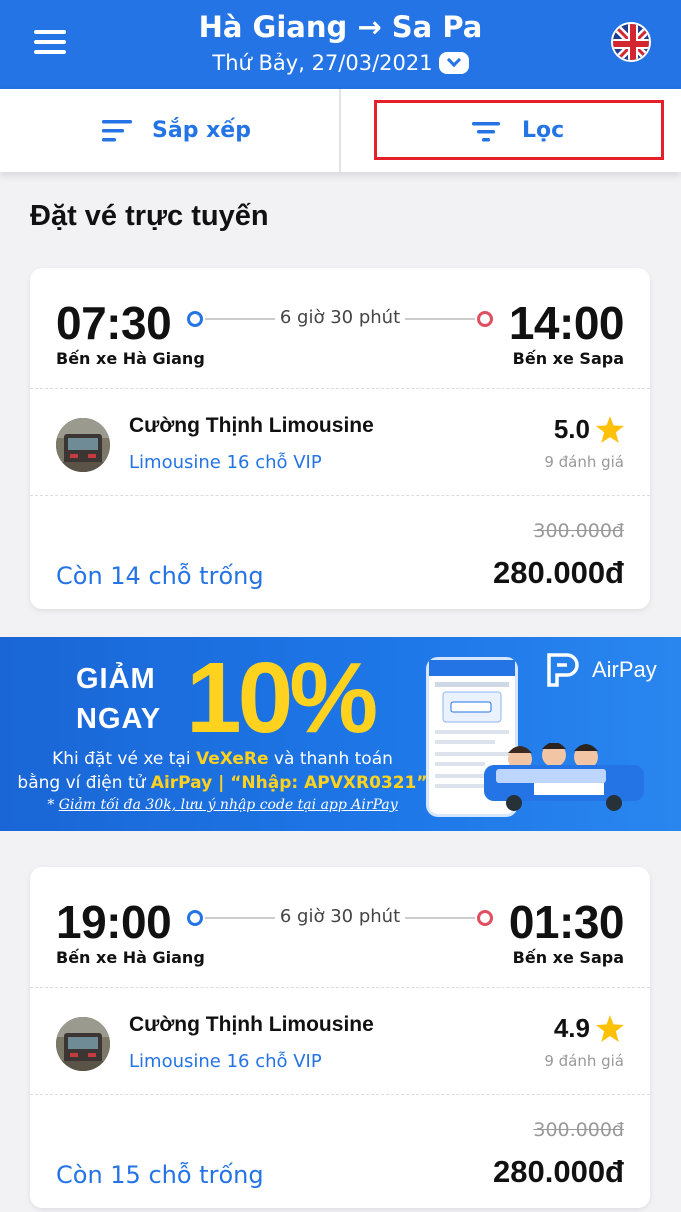 Image resolution: width=681 pixels, height=1212 pixels. What do you see at coordinates (322, 63) in the screenshot?
I see `travel-date: Thứ Bảy, 27/03/2021` at bounding box center [322, 63].